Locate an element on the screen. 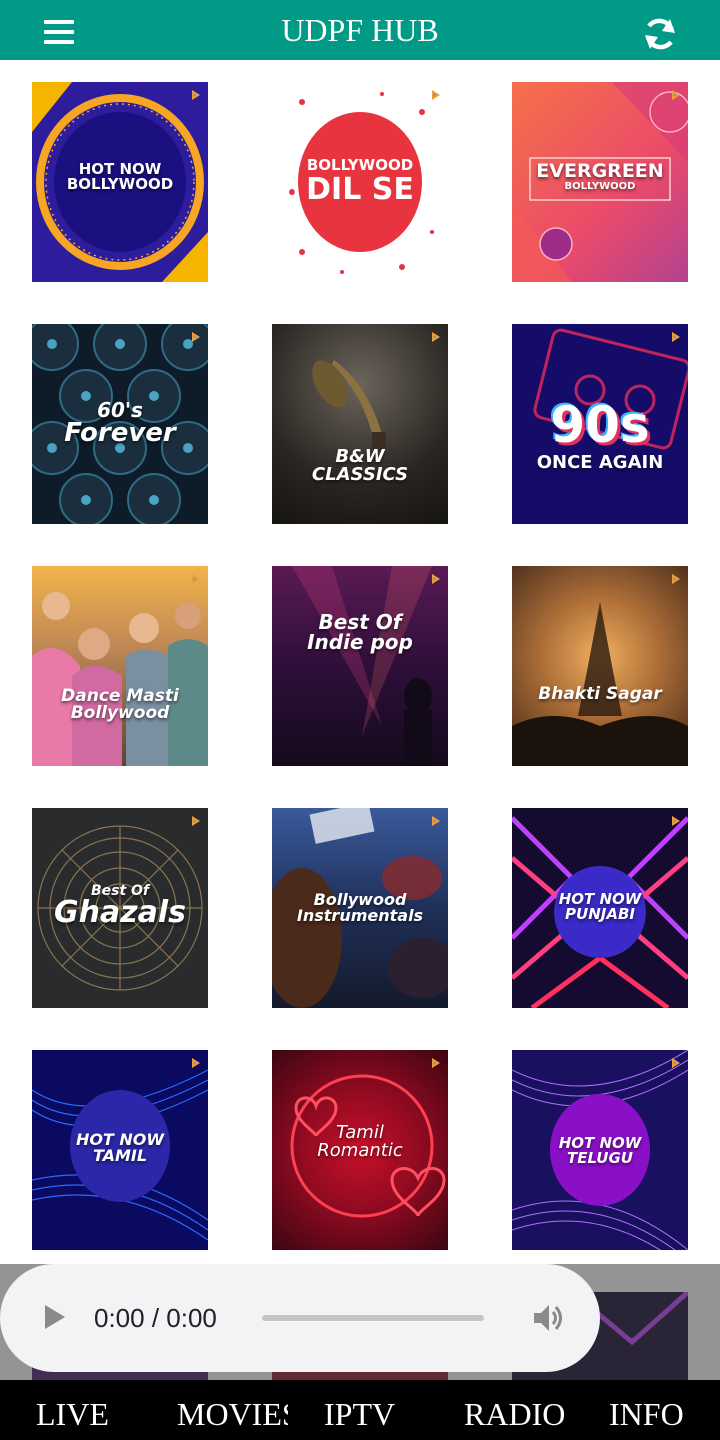 This screenshot has height=1440, width=720. tile-label-line: Best Of is located at coordinates (360, 622).